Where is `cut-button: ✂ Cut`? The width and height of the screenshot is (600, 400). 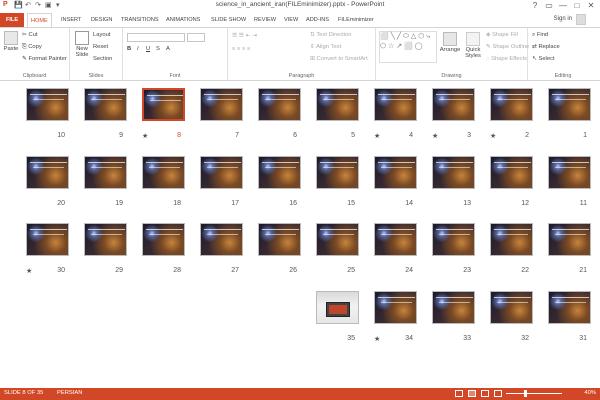 cut-button: ✂ Cut is located at coordinates (30, 35).